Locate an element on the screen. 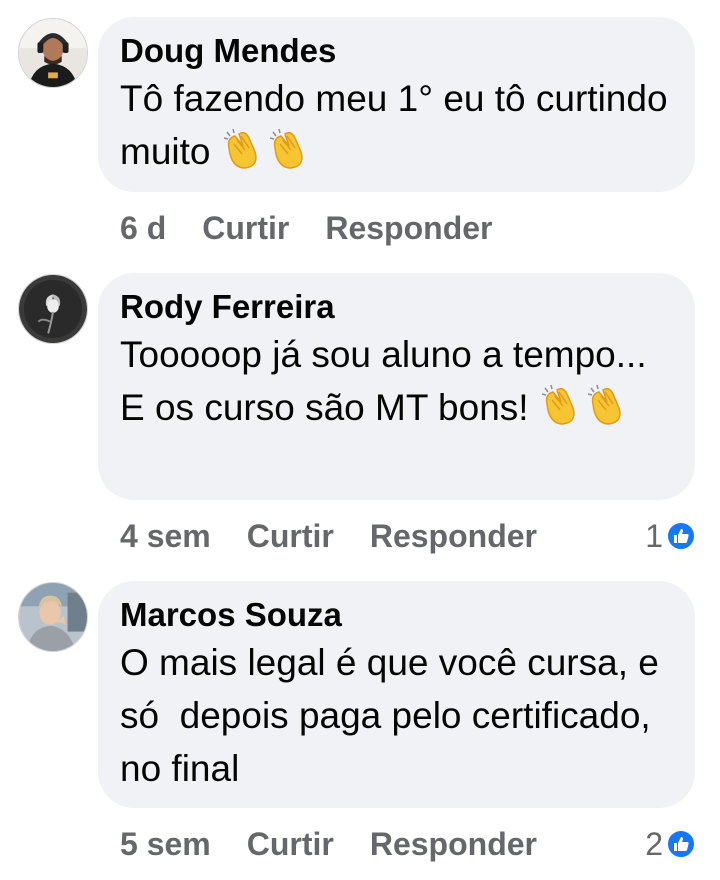 The image size is (720, 880). reaction-count: 2 is located at coordinates (670, 844).